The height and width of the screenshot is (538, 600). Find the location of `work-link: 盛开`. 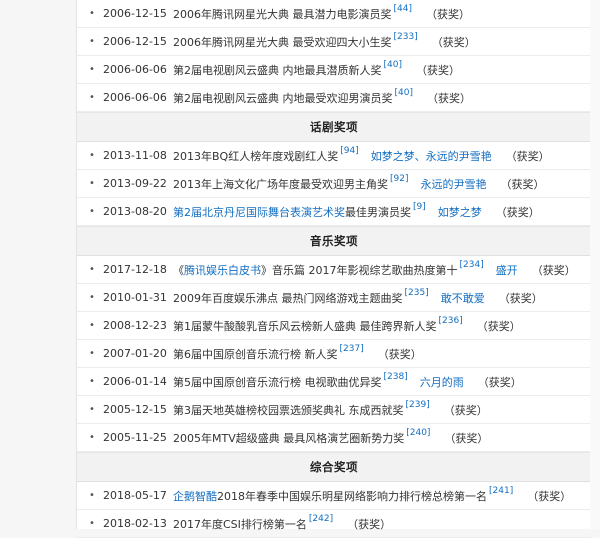

work-link: 盛开 is located at coordinates (507, 270).